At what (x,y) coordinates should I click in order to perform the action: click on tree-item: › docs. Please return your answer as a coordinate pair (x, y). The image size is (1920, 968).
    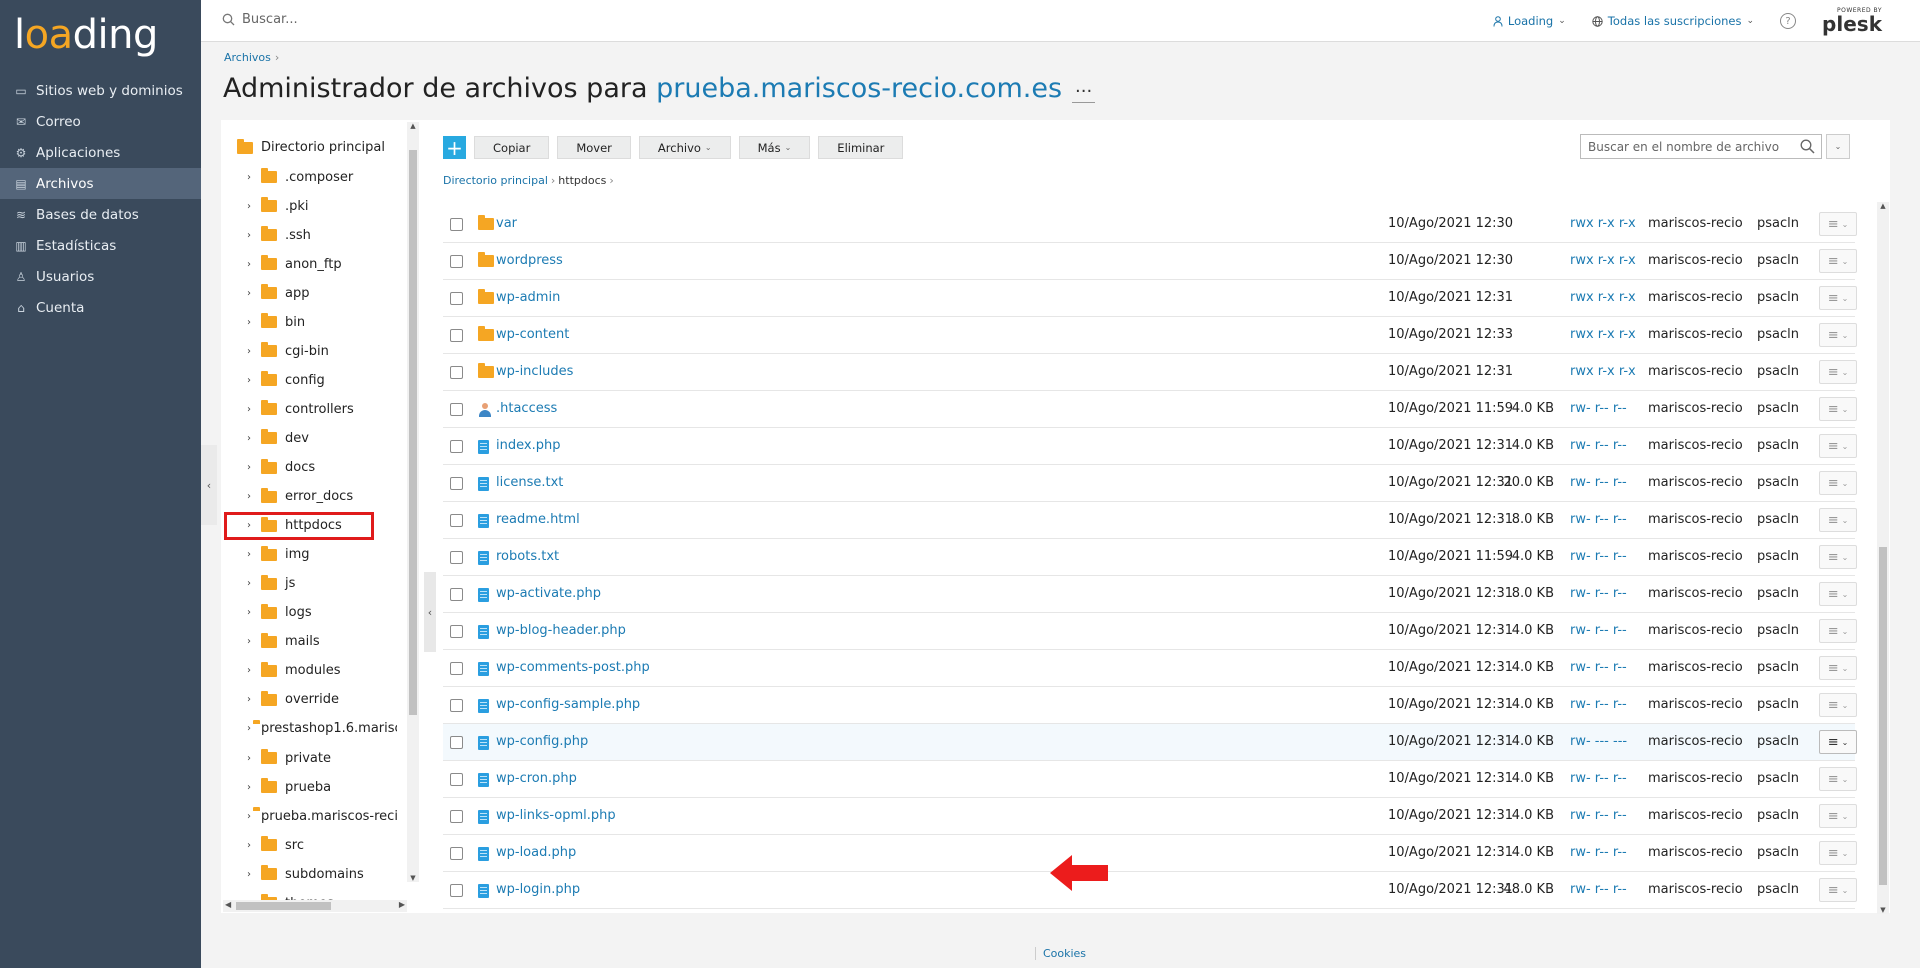
    Looking at the image, I should click on (322, 468).